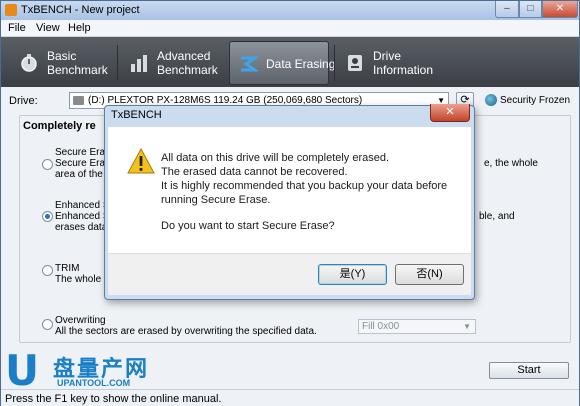  Describe the element at coordinates (67, 268) in the screenshot. I see `trim-title: TRIM` at that location.